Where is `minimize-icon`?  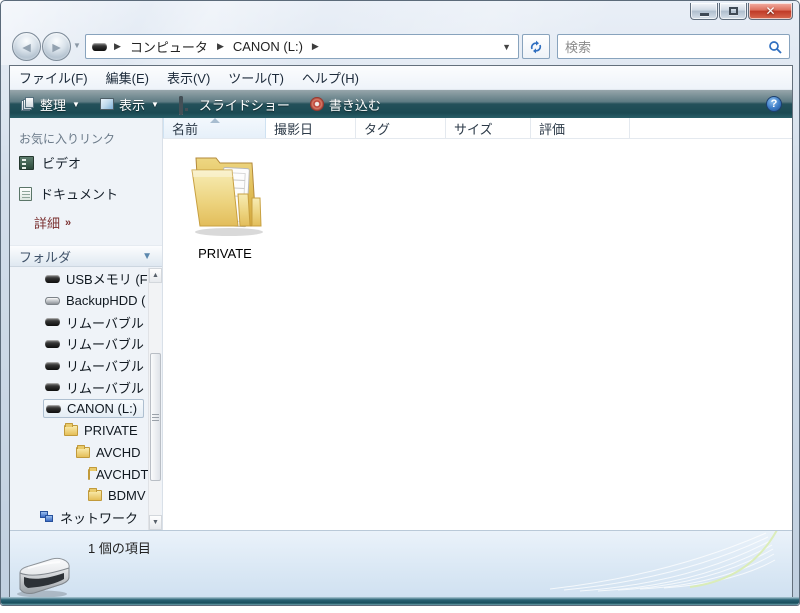 minimize-icon is located at coordinates (704, 14).